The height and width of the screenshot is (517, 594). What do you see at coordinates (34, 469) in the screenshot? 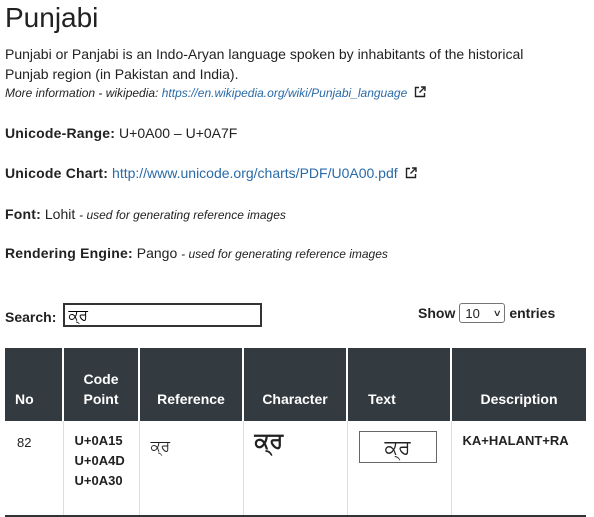
I see `cell-no: 82` at bounding box center [34, 469].